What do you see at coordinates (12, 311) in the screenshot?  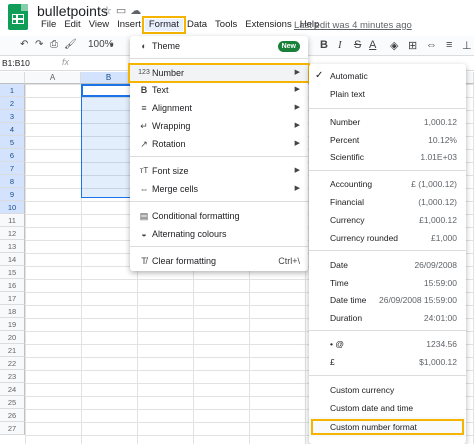 I see `row-header: 18` at bounding box center [12, 311].